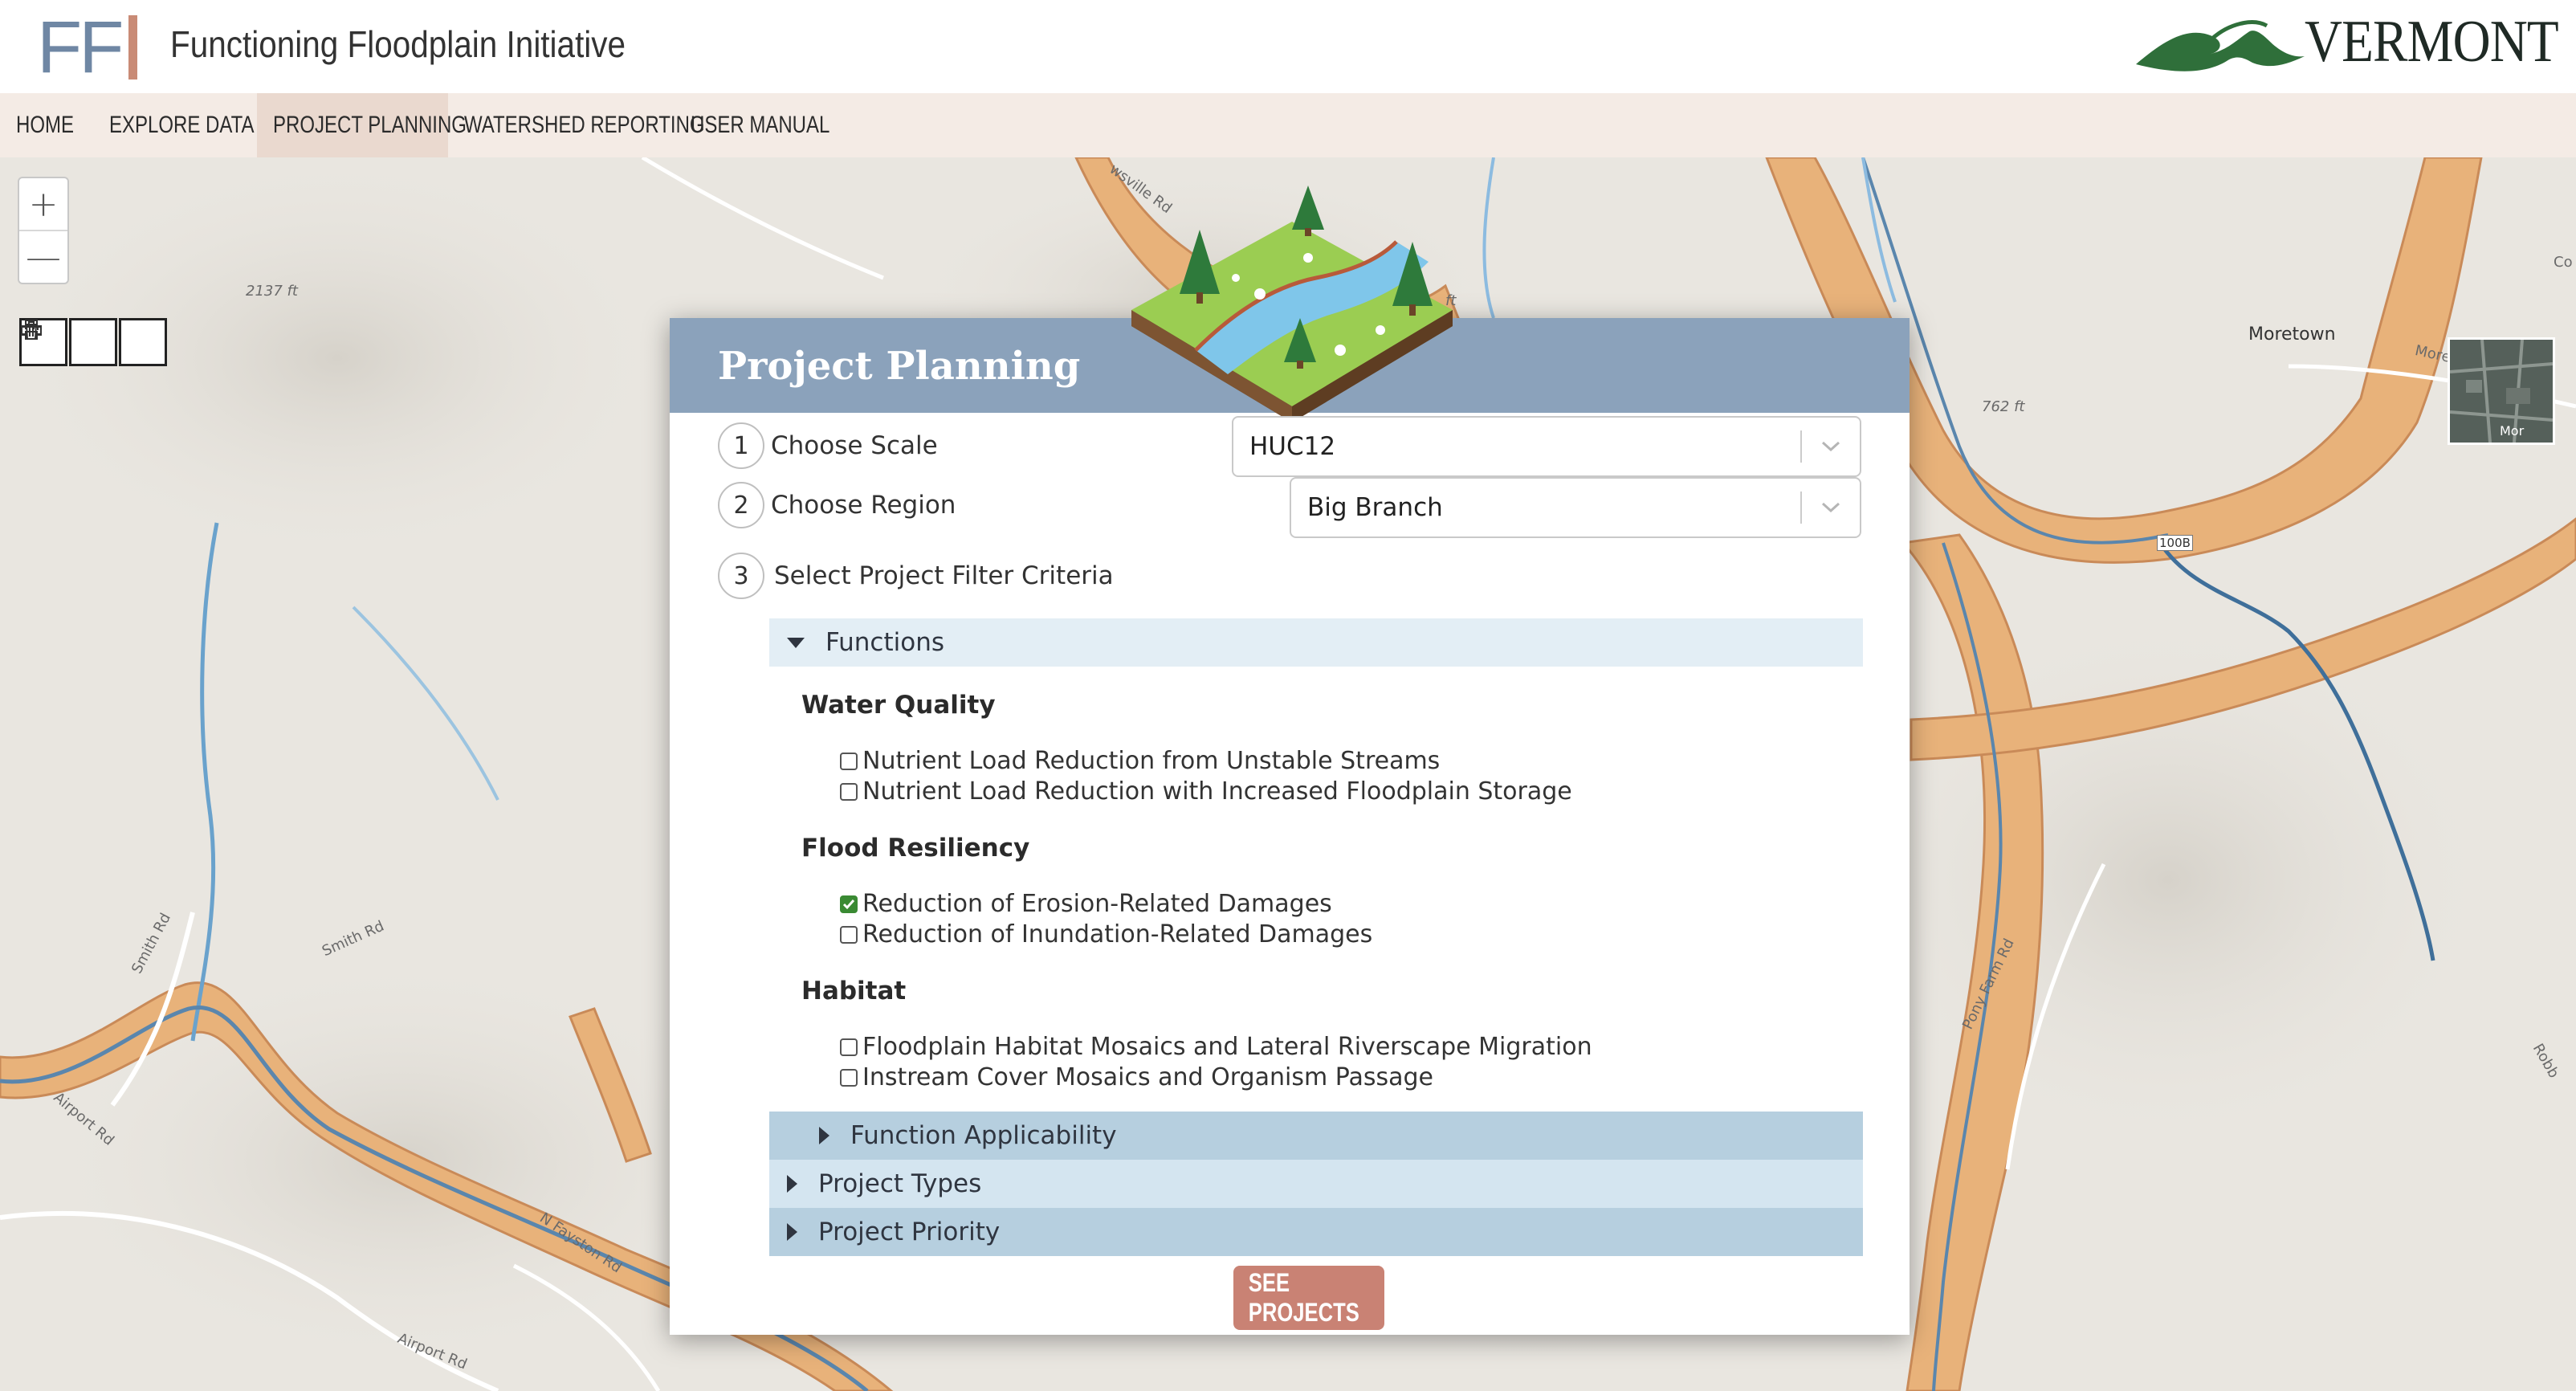 This screenshot has width=2576, height=1391. I want to click on step-choose-region: 2 Choose Region, so click(837, 505).